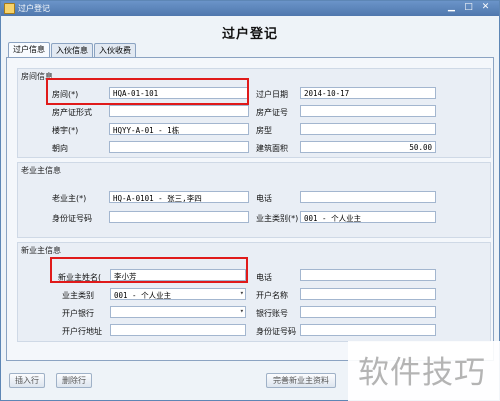 This screenshot has width=500, height=401. I want to click on old-owner-label: 老业主(*), so click(69, 198).